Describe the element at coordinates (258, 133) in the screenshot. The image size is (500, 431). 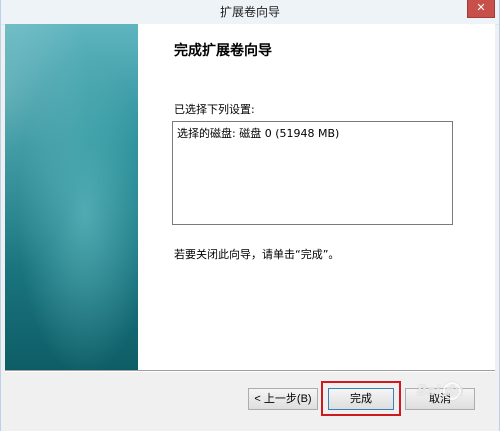
I see `settings-line-disk: 选择的磁盘: 磁盘 0 (51948 MB)` at that location.